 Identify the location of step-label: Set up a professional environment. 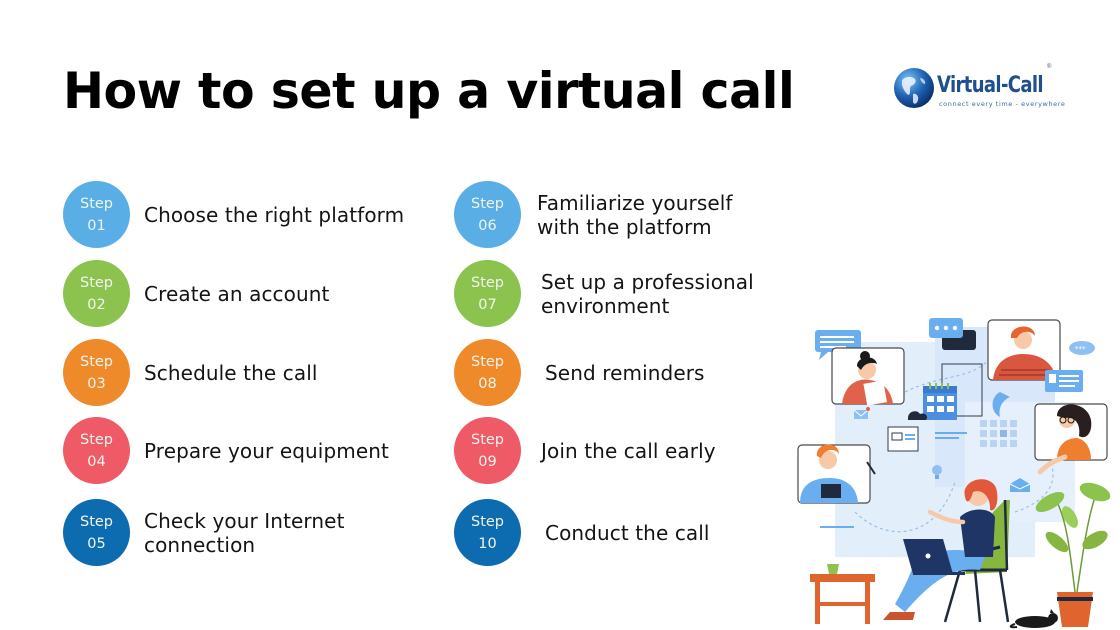
(647, 293).